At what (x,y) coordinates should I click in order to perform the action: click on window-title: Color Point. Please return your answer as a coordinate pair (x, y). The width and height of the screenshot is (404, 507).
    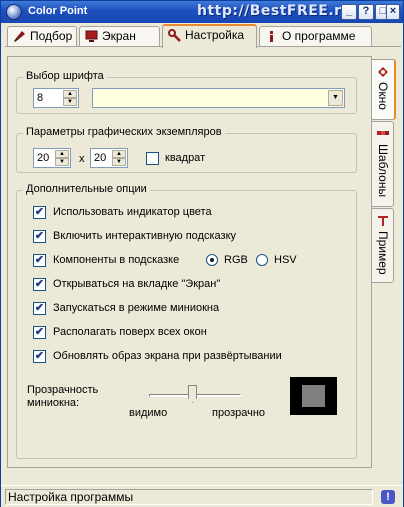
    Looking at the image, I should click on (58, 11).